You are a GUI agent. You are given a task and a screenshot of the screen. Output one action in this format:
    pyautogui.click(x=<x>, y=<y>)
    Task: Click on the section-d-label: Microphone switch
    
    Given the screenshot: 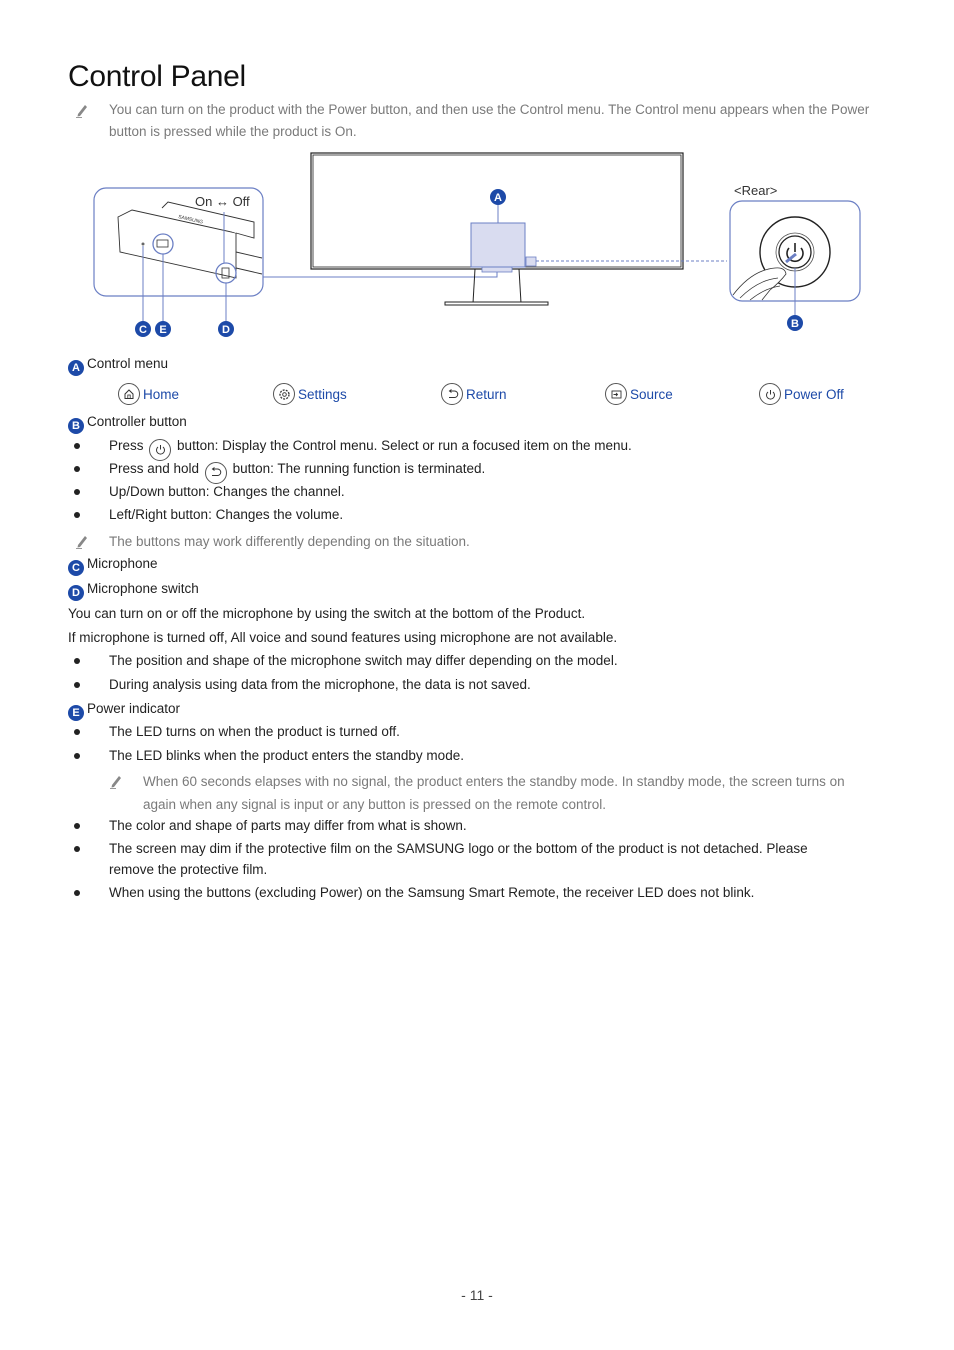 What is the action you would take?
    pyautogui.click(x=143, y=588)
    